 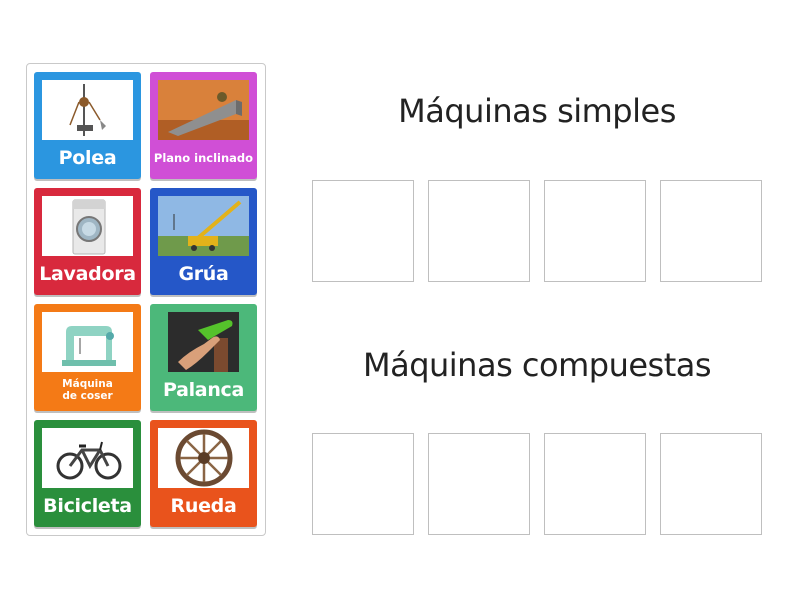 I want to click on wheel-icon, so click(x=203, y=458).